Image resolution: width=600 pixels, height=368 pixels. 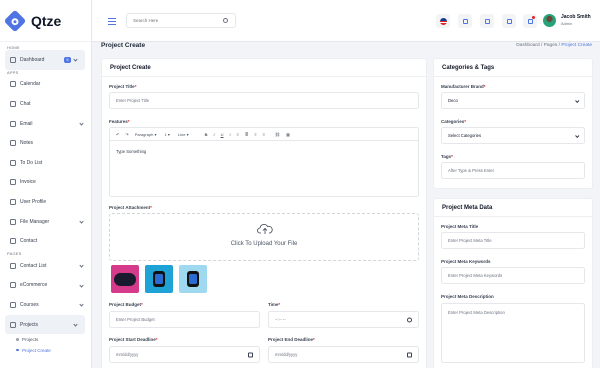 I want to click on italic-button: I, so click(x=214, y=134).